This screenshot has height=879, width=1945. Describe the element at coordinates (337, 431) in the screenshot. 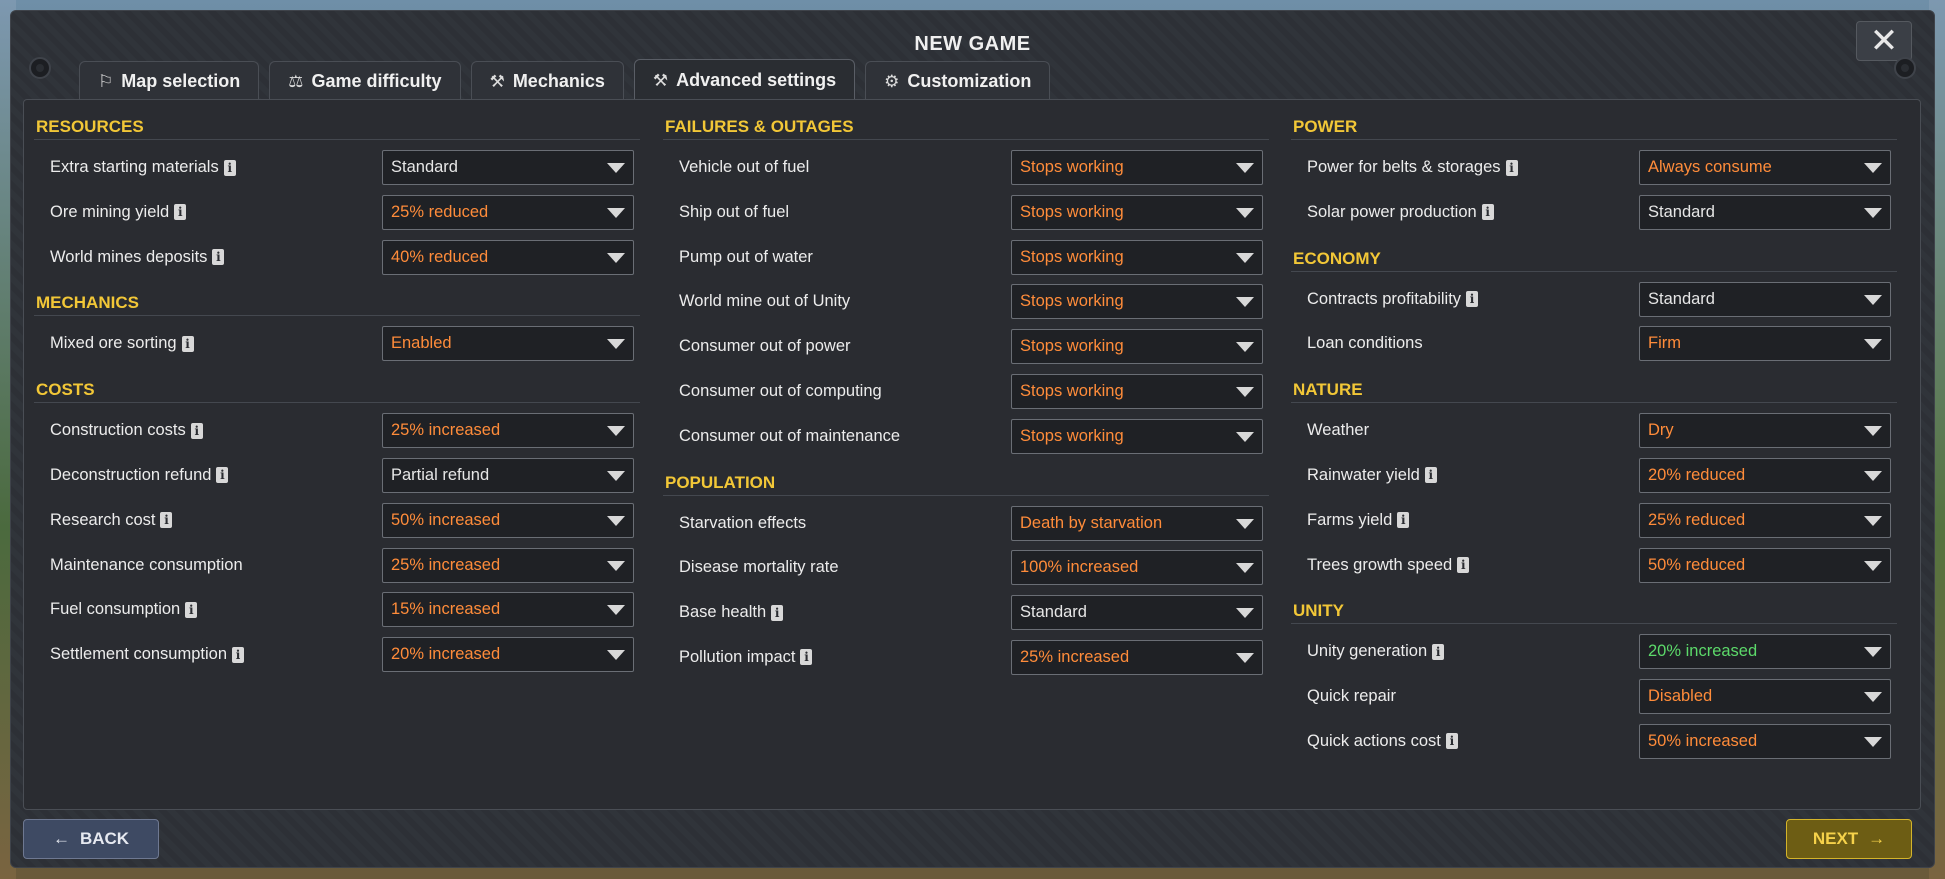

I see `setting-row-construction-costs: Construction costs i 25% increased` at that location.